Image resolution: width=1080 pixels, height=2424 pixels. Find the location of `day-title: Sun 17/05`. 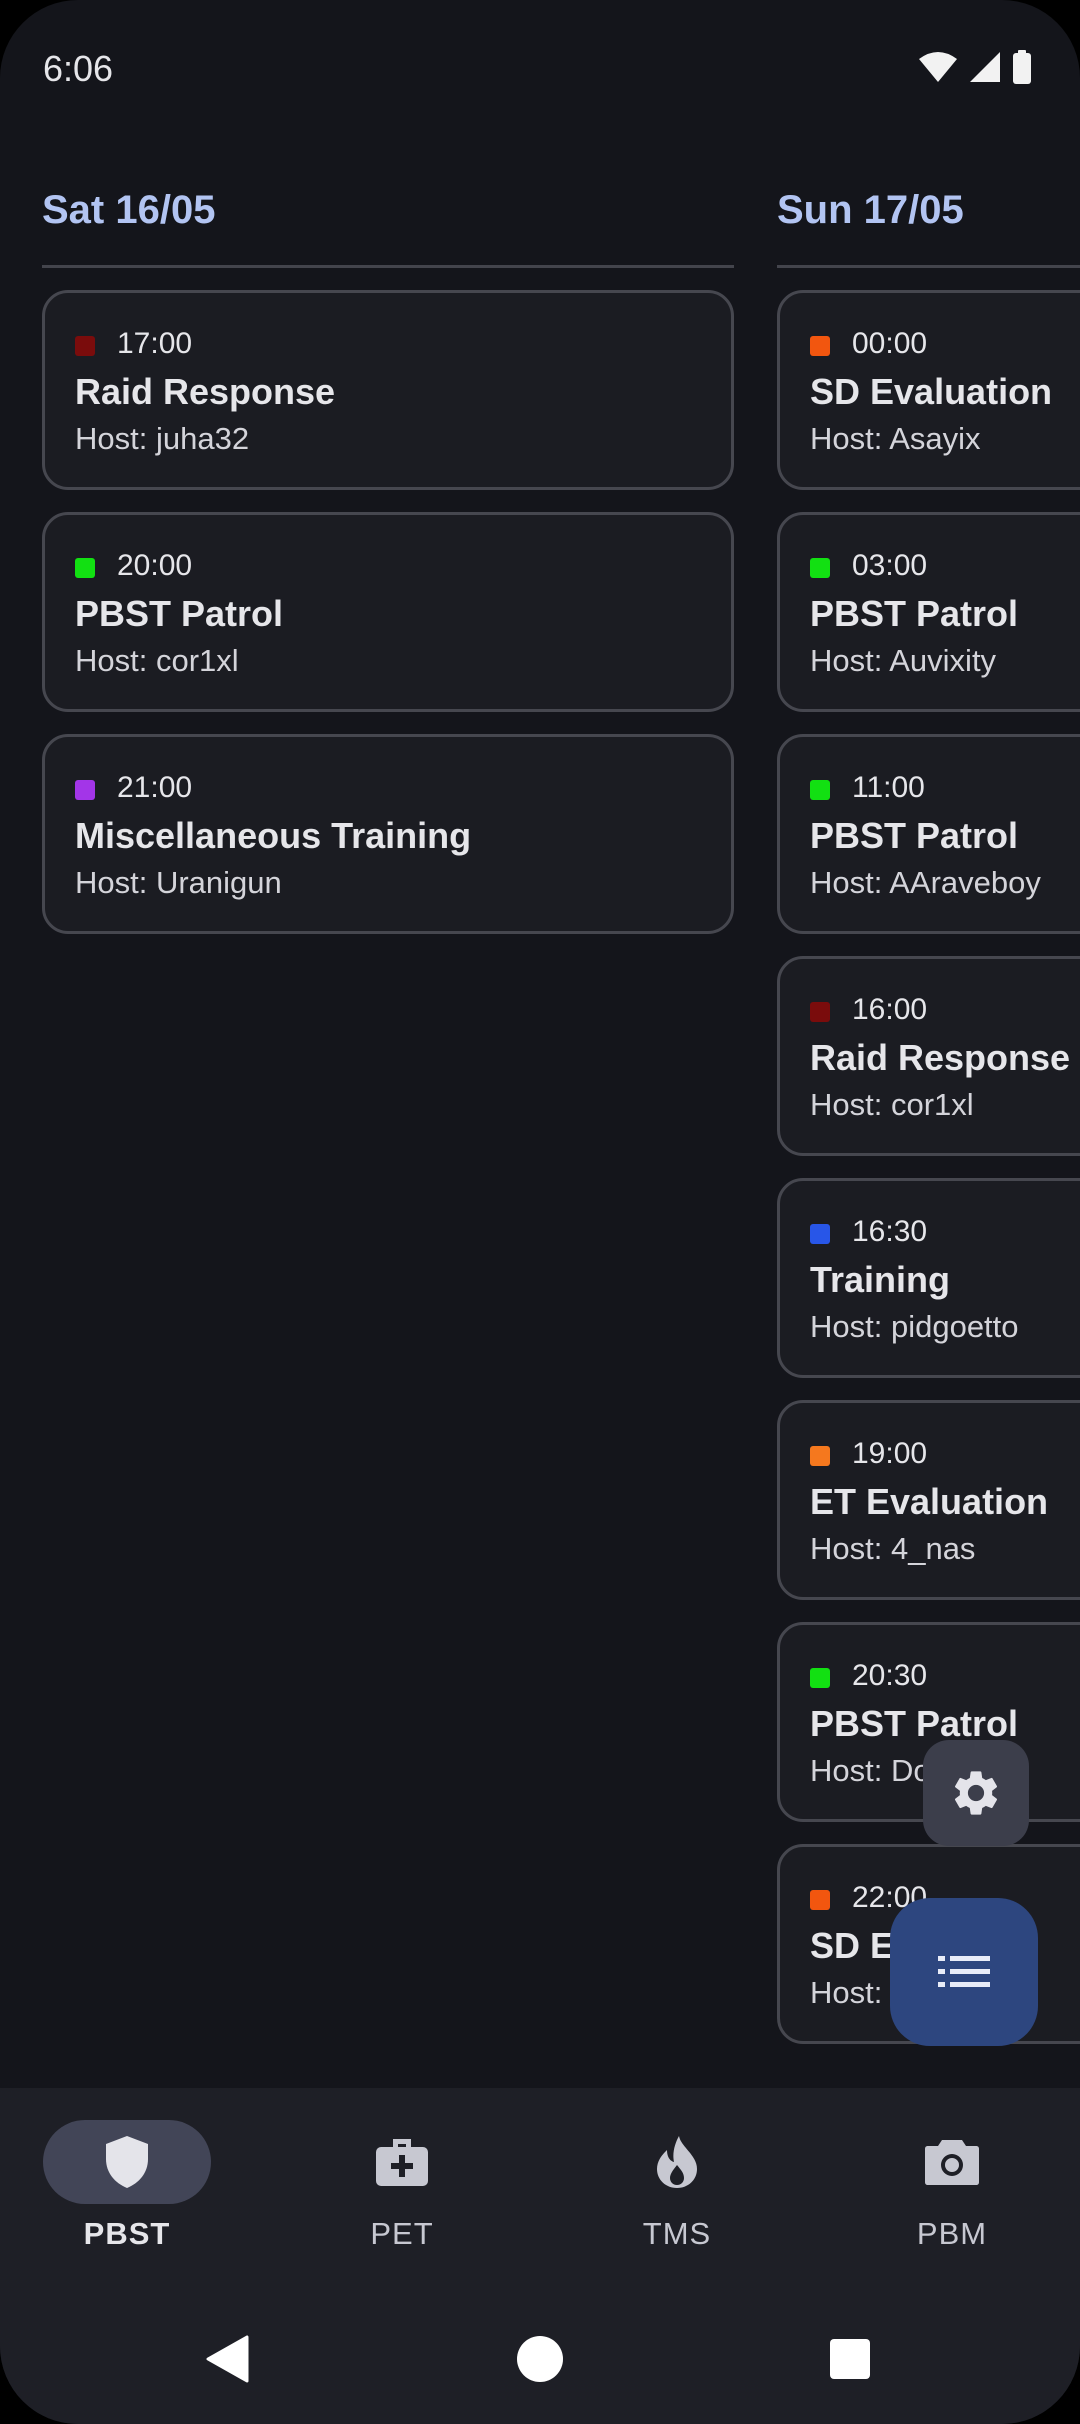

day-title: Sun 17/05 is located at coordinates (870, 210).